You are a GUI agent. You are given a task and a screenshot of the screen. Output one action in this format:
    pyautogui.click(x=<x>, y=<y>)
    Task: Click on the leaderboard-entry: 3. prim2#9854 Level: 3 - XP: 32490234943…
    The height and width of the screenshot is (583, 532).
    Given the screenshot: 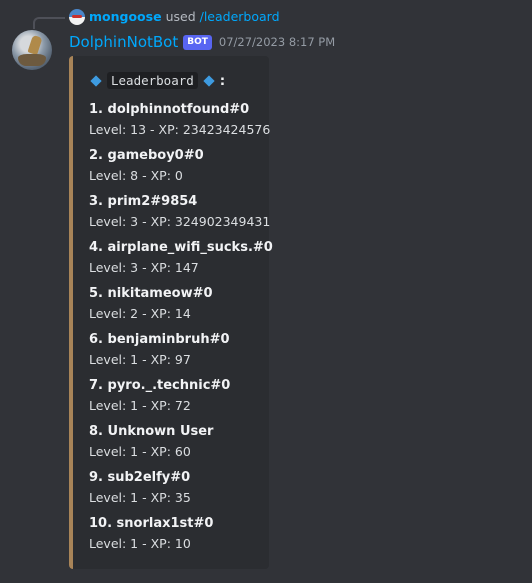 What is the action you would take?
    pyautogui.click(x=181, y=216)
    